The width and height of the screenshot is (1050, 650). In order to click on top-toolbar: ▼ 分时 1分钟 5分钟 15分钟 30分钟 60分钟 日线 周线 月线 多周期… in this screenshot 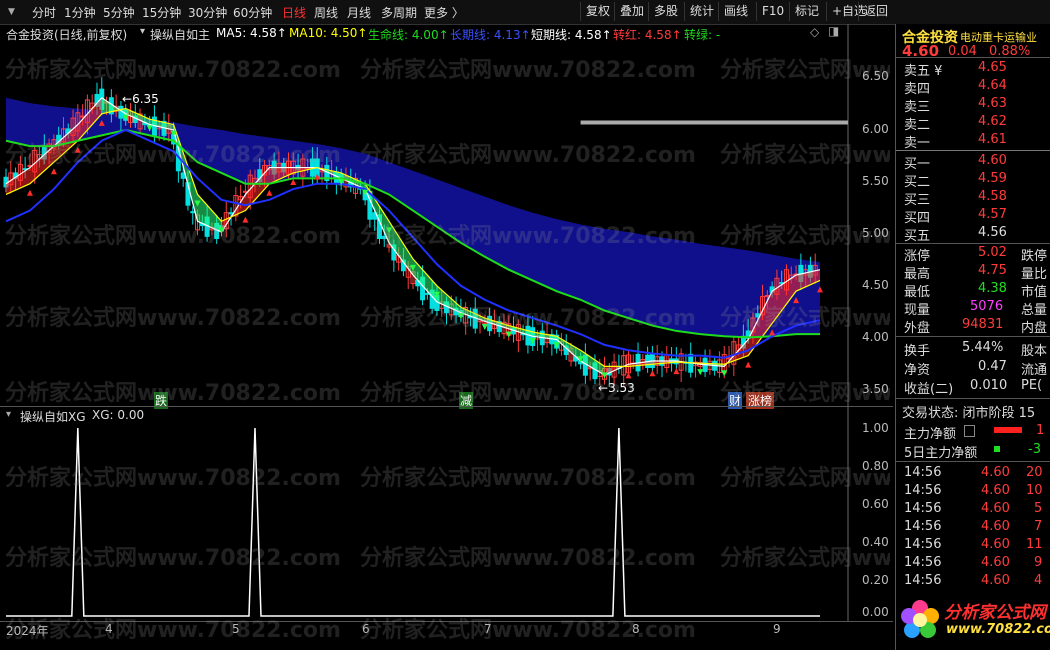, I will do `click(525, 12)`.